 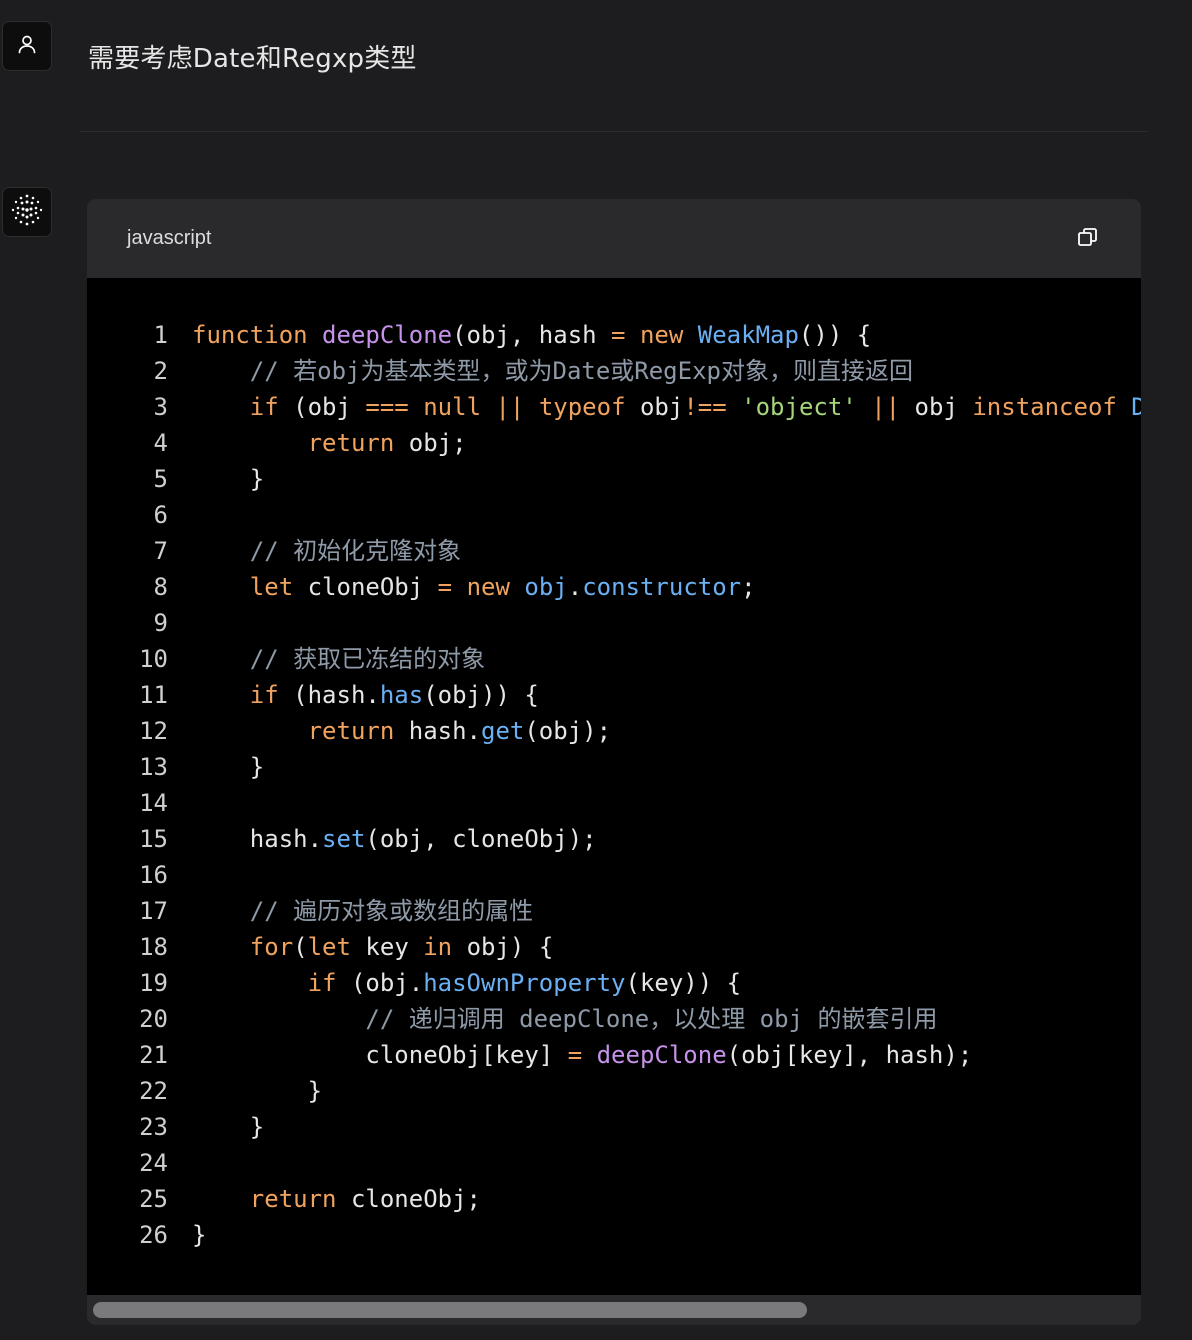 I want to click on code-line: 2 // 若obj为基本类型，或为Date或RegExp对象，则直接返回, so click(x=500, y=371).